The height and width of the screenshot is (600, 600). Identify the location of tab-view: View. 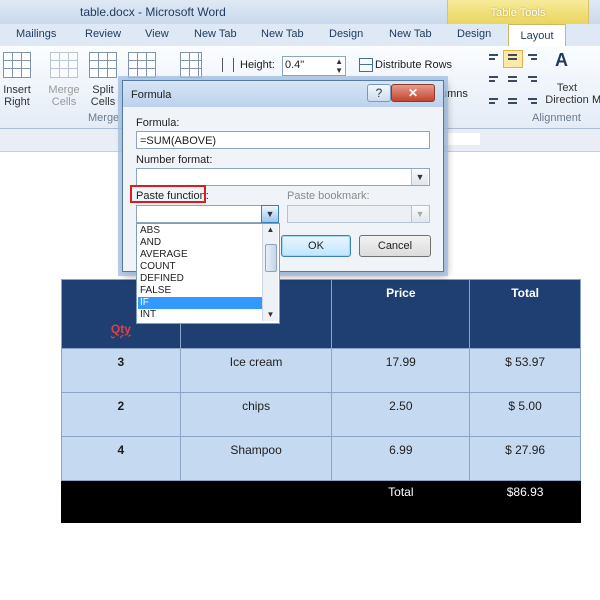
(157, 34).